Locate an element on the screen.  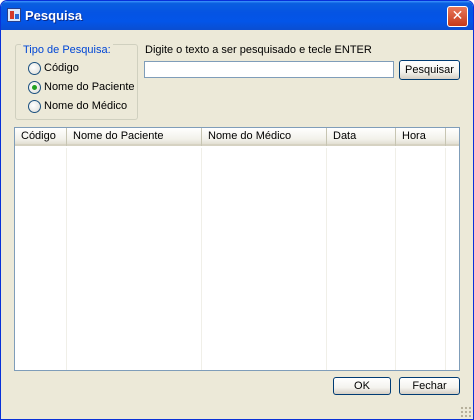
title-bar: Pesquisa ✕ is located at coordinates (237, 15).